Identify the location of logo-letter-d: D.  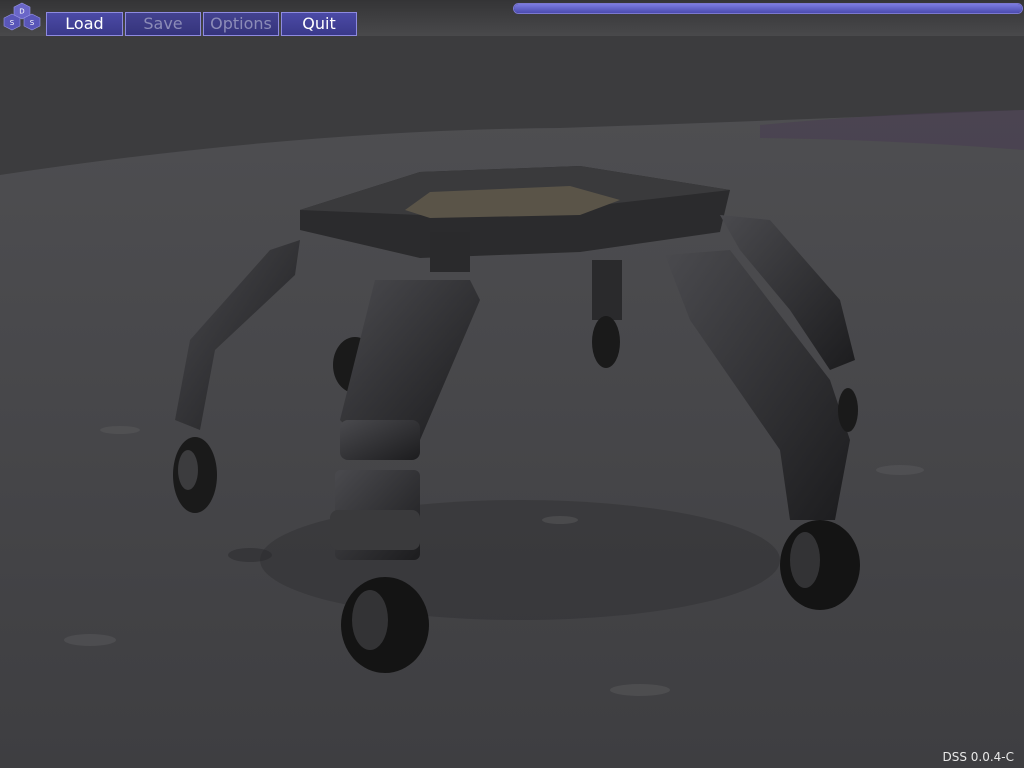
(21, 12).